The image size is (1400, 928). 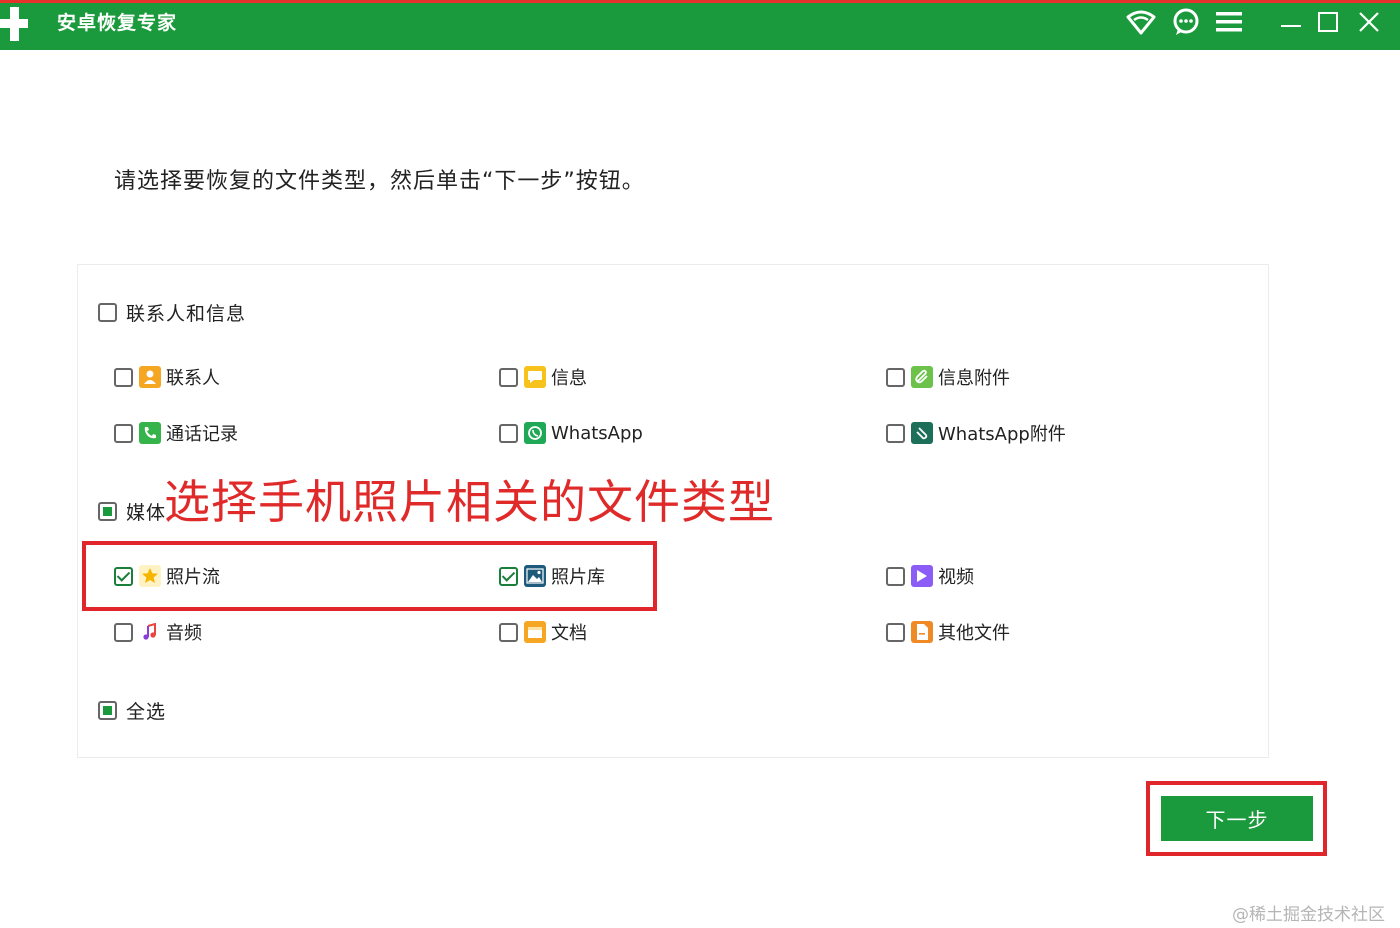 What do you see at coordinates (922, 576) in the screenshot?
I see `video-icon` at bounding box center [922, 576].